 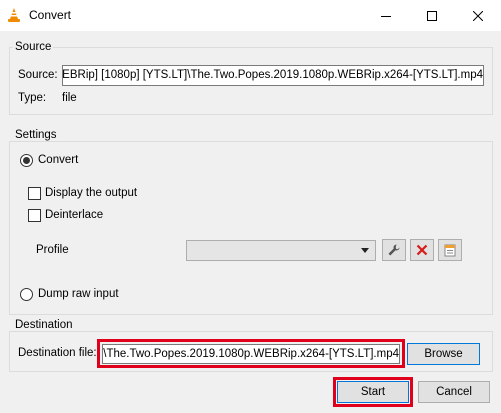 I want to click on type-label: Type:, so click(x=32, y=98).